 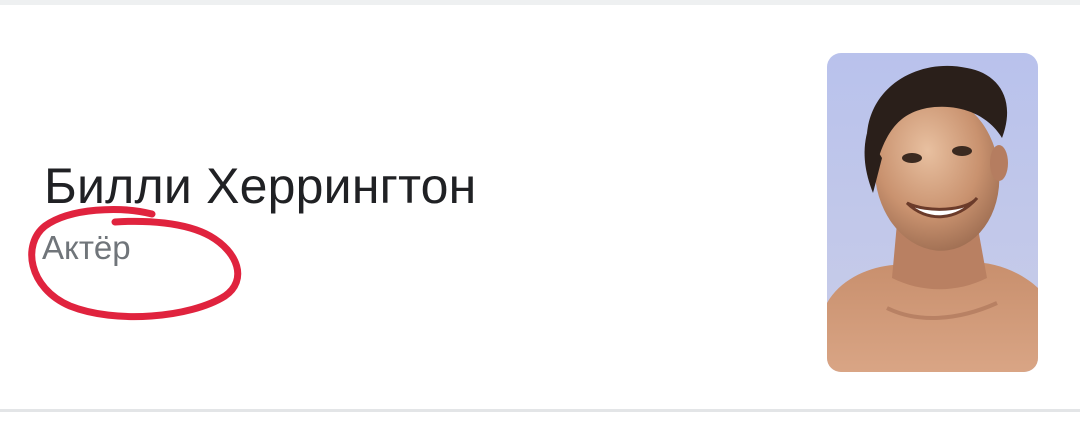 What do you see at coordinates (86, 247) in the screenshot?
I see `entity-description: Актёр` at bounding box center [86, 247].